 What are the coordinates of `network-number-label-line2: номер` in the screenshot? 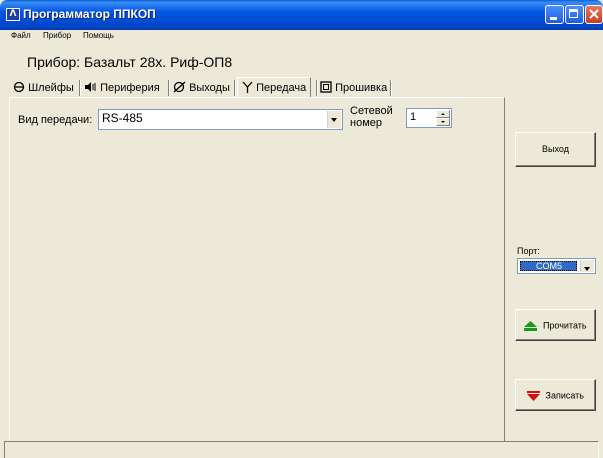 It's located at (366, 123).